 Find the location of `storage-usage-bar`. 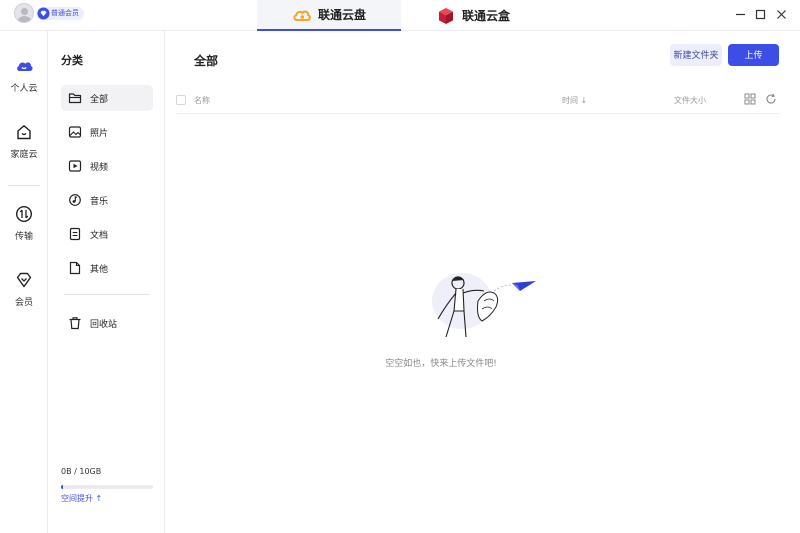

storage-usage-bar is located at coordinates (107, 487).